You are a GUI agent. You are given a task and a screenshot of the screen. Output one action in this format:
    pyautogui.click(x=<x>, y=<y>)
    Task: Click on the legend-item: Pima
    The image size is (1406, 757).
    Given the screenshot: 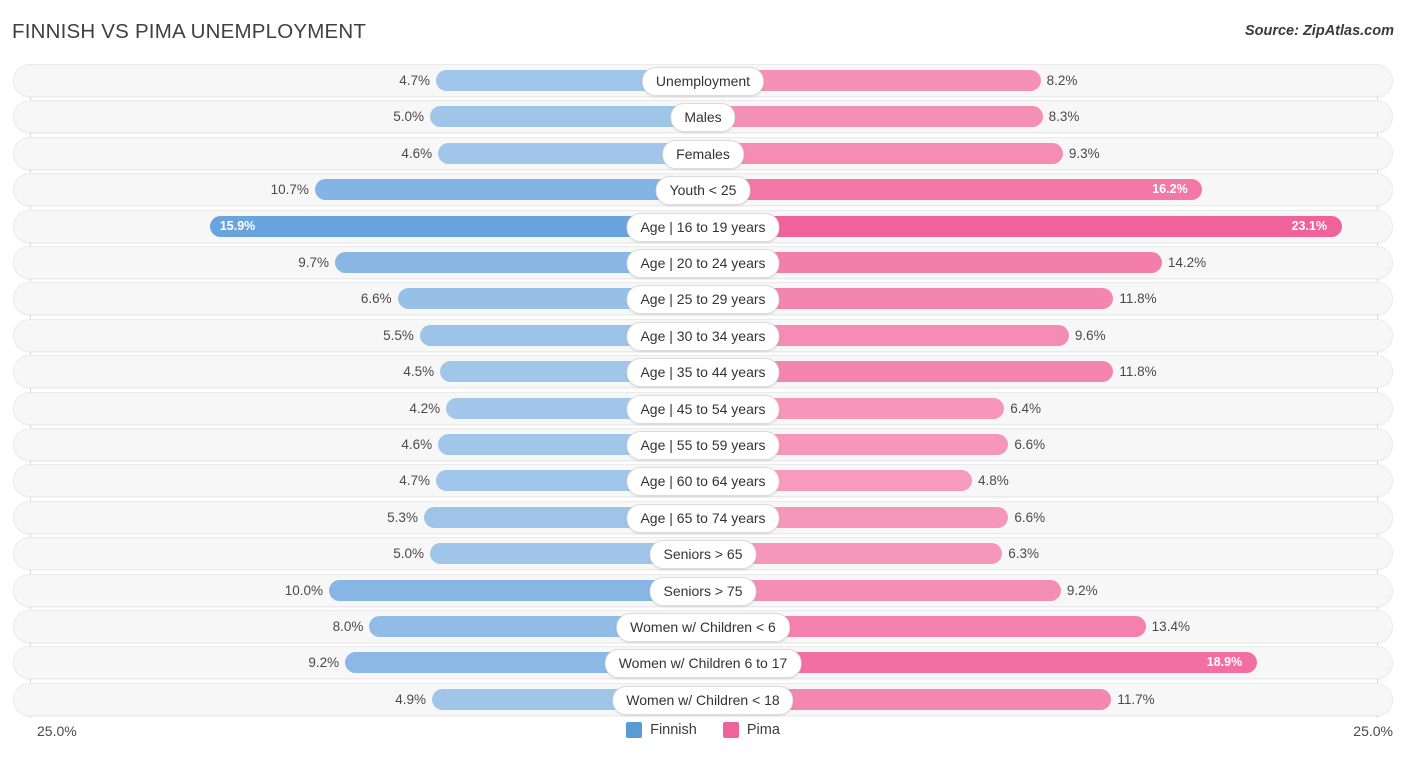 What is the action you would take?
    pyautogui.click(x=751, y=730)
    